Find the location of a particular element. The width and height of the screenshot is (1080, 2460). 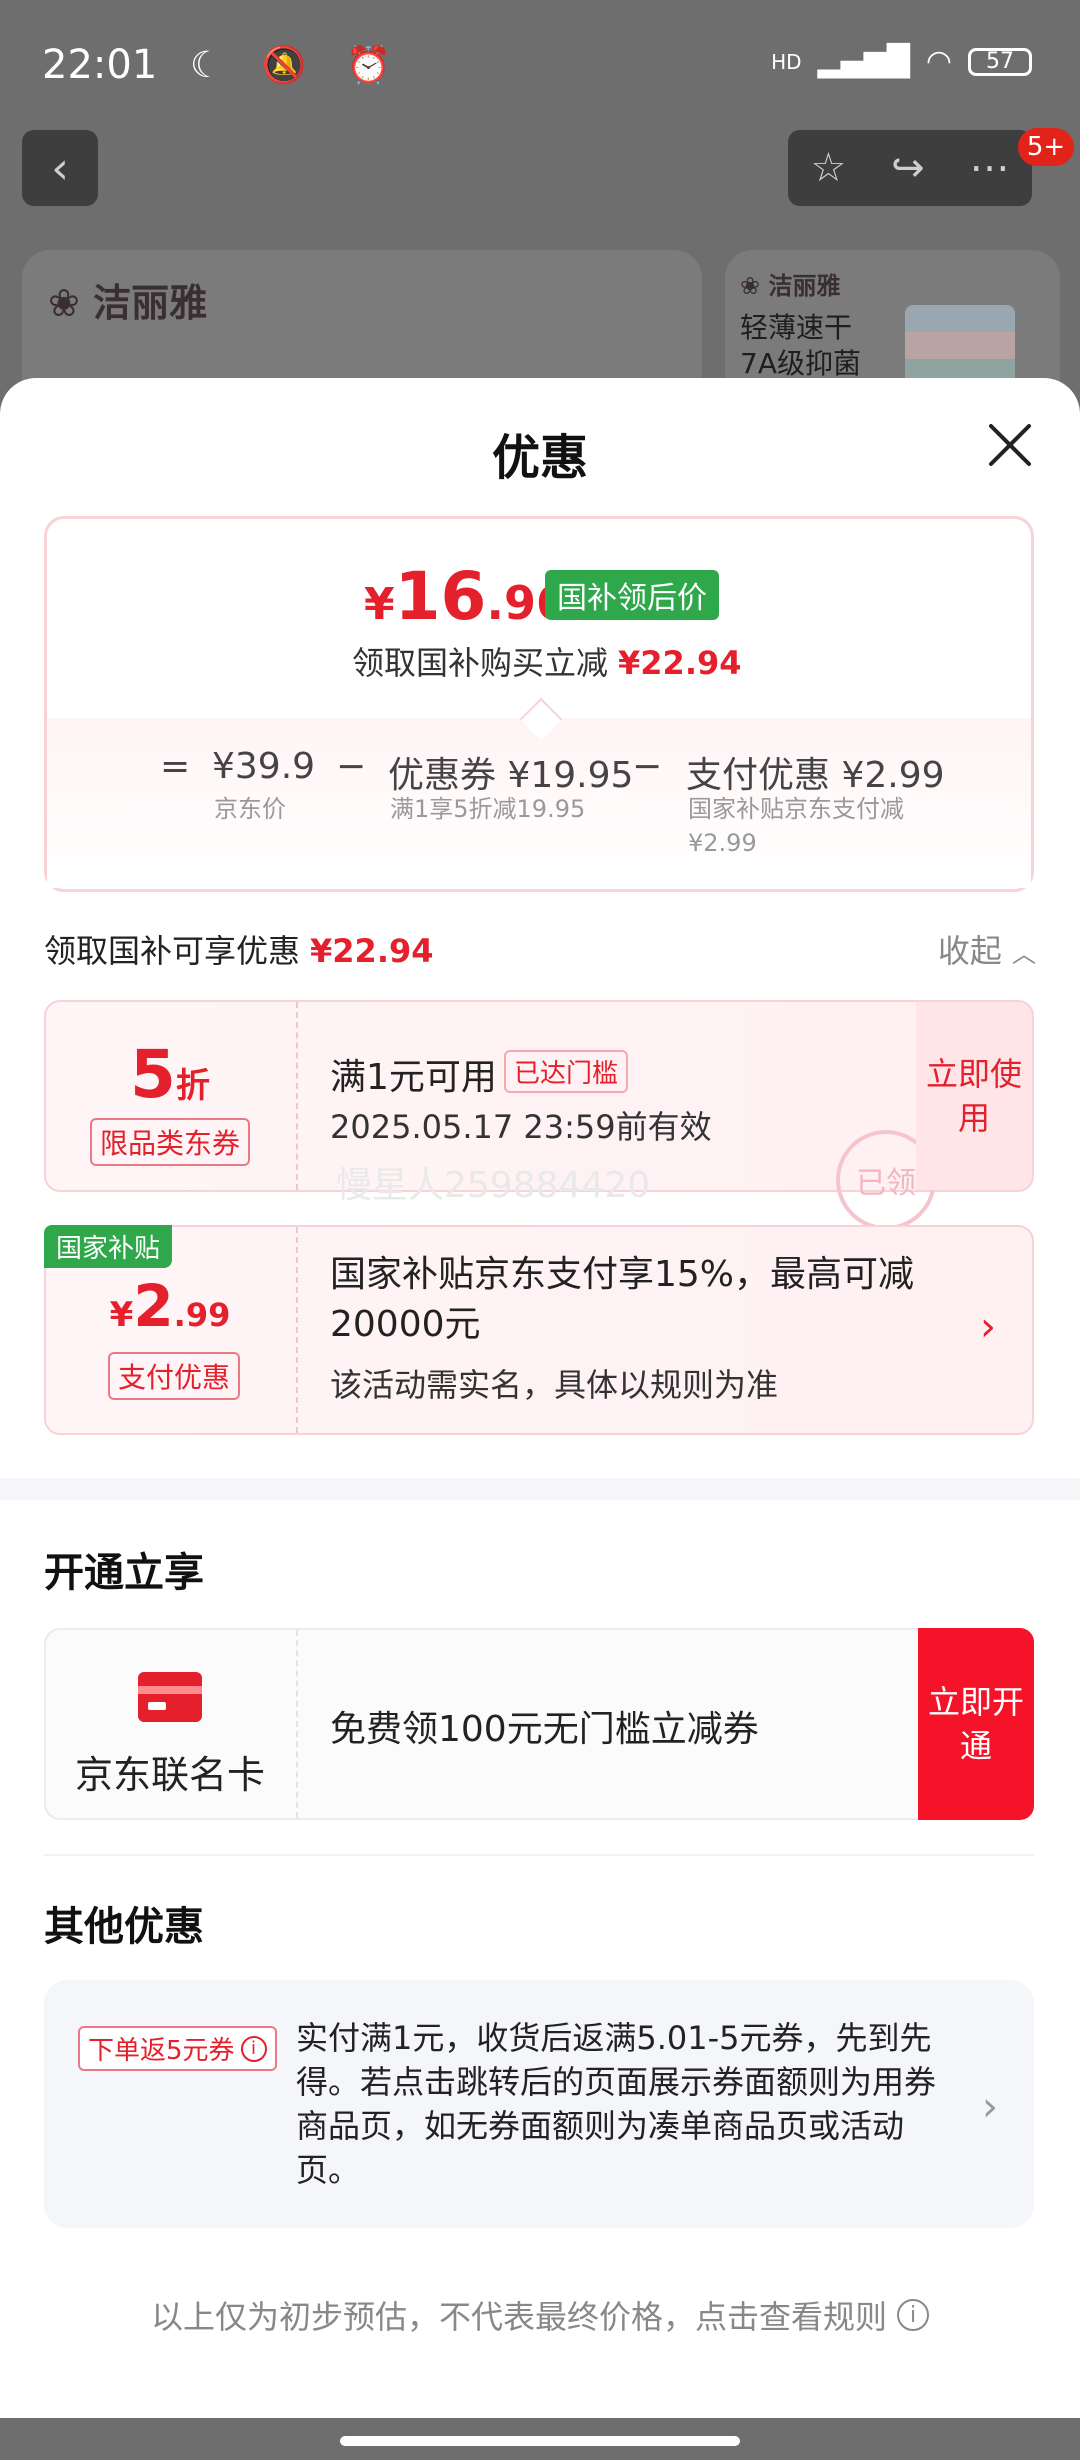

other-section-title: 其他优惠 is located at coordinates (124, 1927).